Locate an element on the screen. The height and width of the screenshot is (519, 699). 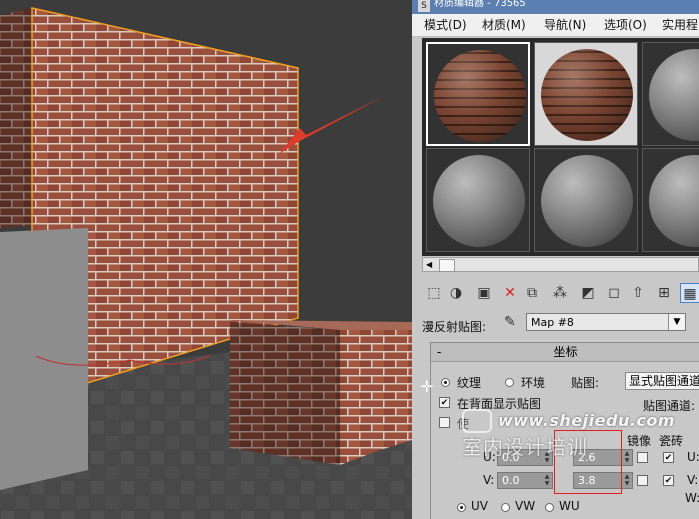
background-icon: ⊞ is located at coordinates (664, 293).